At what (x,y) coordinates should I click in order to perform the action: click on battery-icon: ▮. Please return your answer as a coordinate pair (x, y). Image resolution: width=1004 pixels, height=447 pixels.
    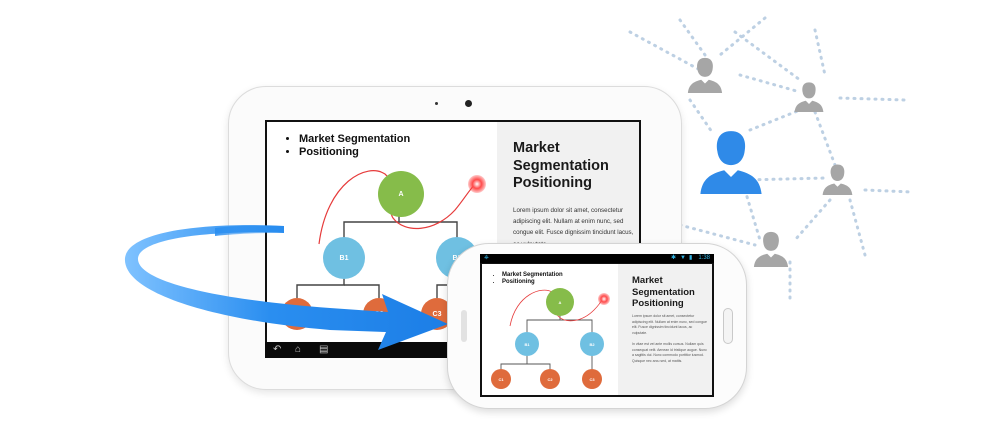
    Looking at the image, I should click on (691, 258).